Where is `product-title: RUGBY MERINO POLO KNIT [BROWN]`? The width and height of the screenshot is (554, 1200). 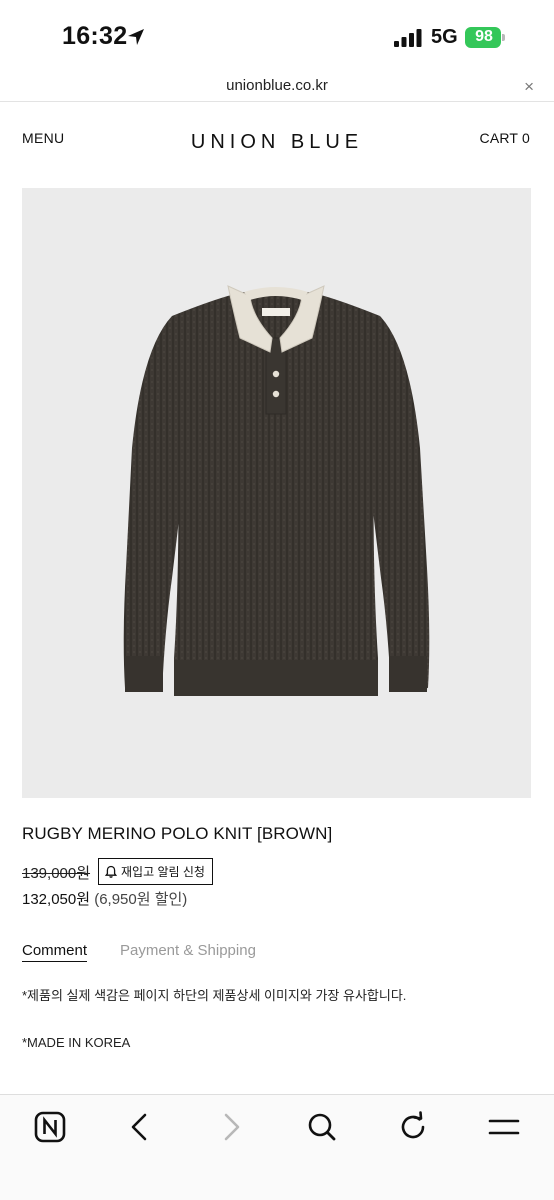
product-title: RUGBY MERINO POLO KNIT [BROWN] is located at coordinates (177, 833).